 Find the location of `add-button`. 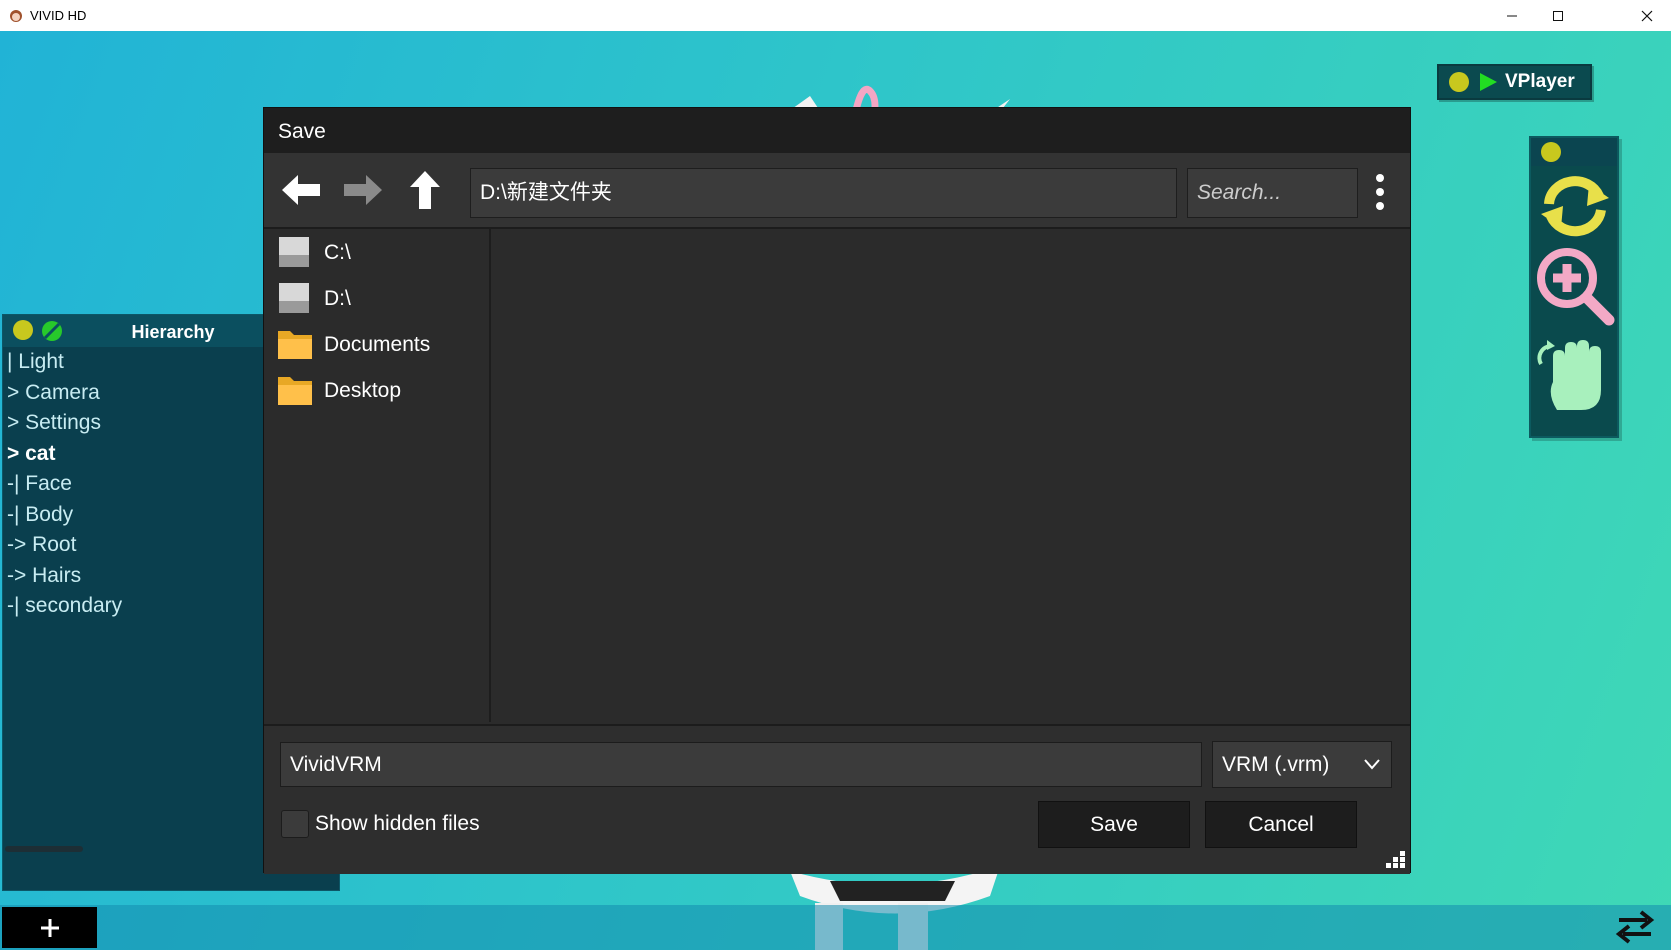

add-button is located at coordinates (49, 927).